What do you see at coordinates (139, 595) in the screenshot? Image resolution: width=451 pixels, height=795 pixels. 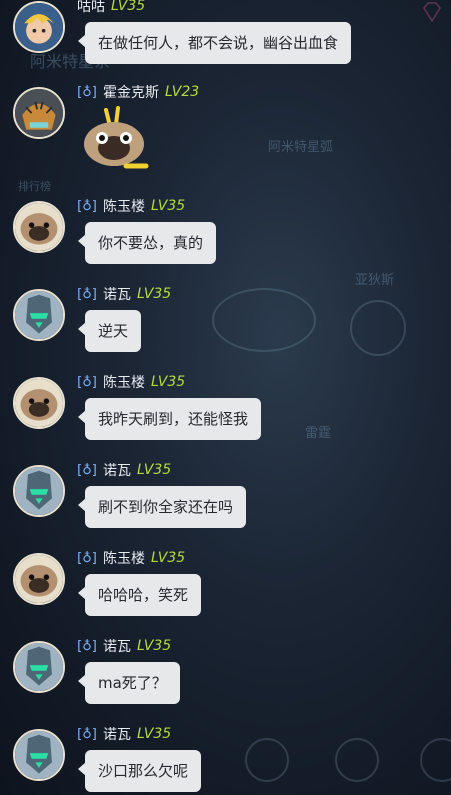 I see `message-bubble: 哈哈哈，笑死` at bounding box center [139, 595].